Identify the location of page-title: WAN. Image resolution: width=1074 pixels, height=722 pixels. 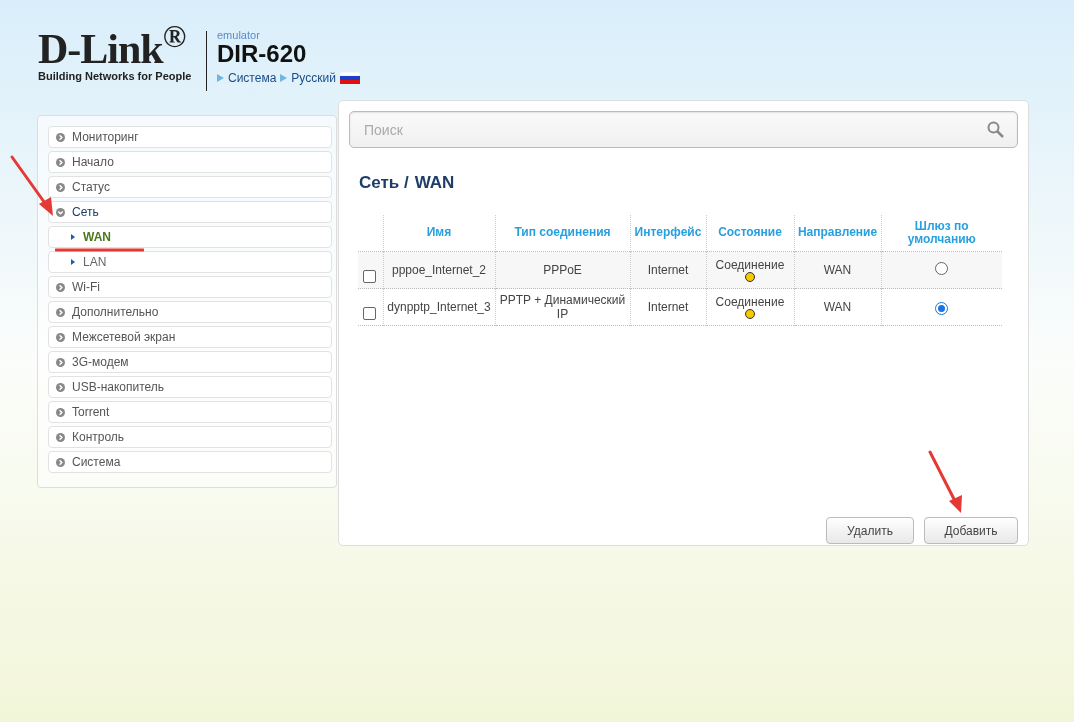
(434, 183).